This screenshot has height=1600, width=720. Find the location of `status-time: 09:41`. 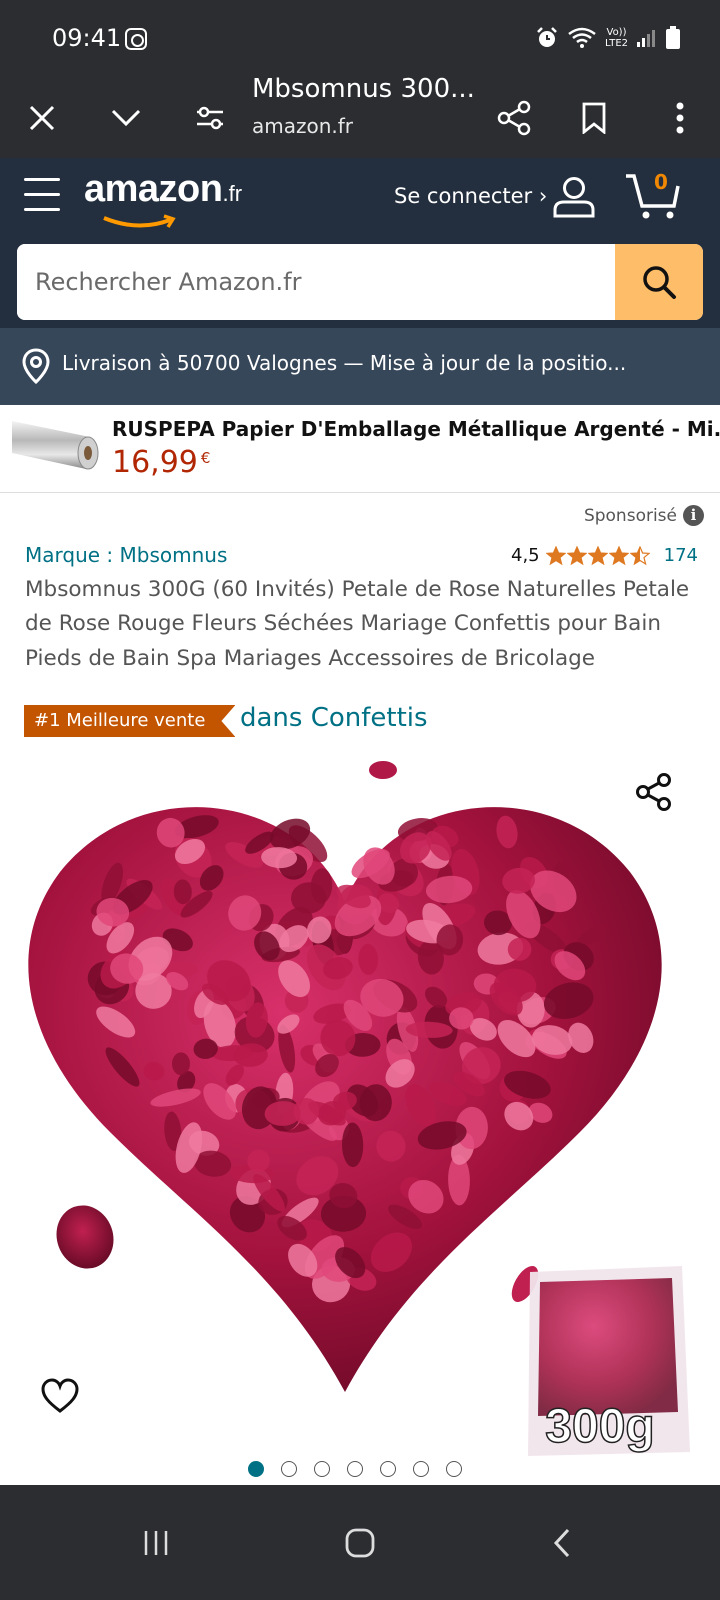

status-time: 09:41 is located at coordinates (87, 38).